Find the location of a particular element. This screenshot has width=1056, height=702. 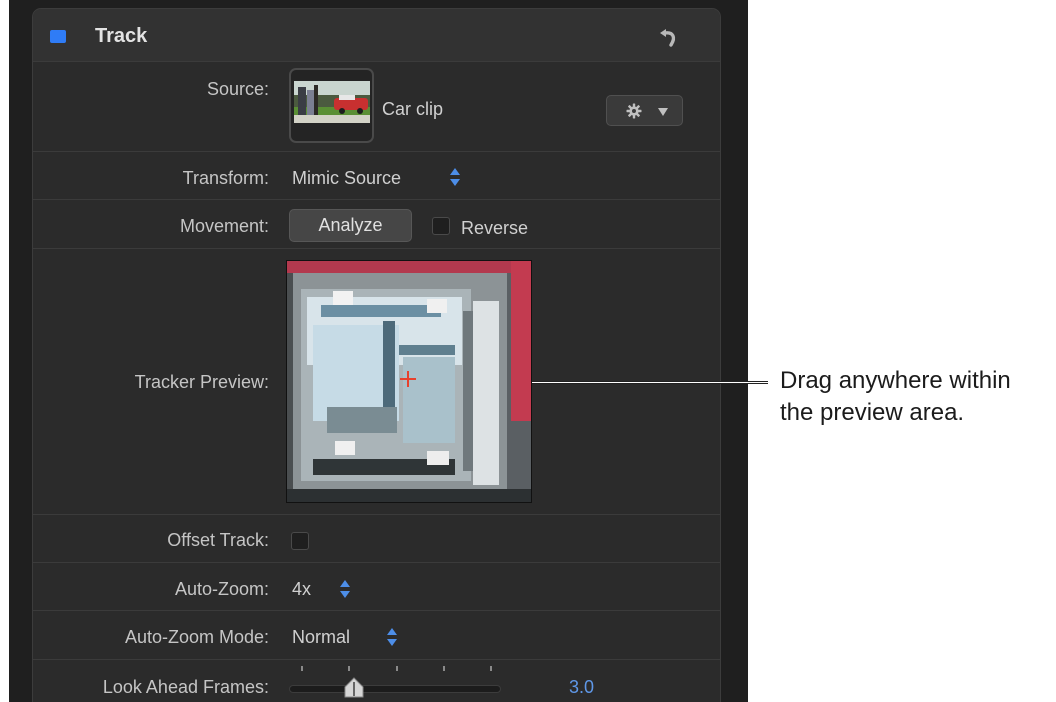

auto-zoom-stepper-icon is located at coordinates (345, 589).